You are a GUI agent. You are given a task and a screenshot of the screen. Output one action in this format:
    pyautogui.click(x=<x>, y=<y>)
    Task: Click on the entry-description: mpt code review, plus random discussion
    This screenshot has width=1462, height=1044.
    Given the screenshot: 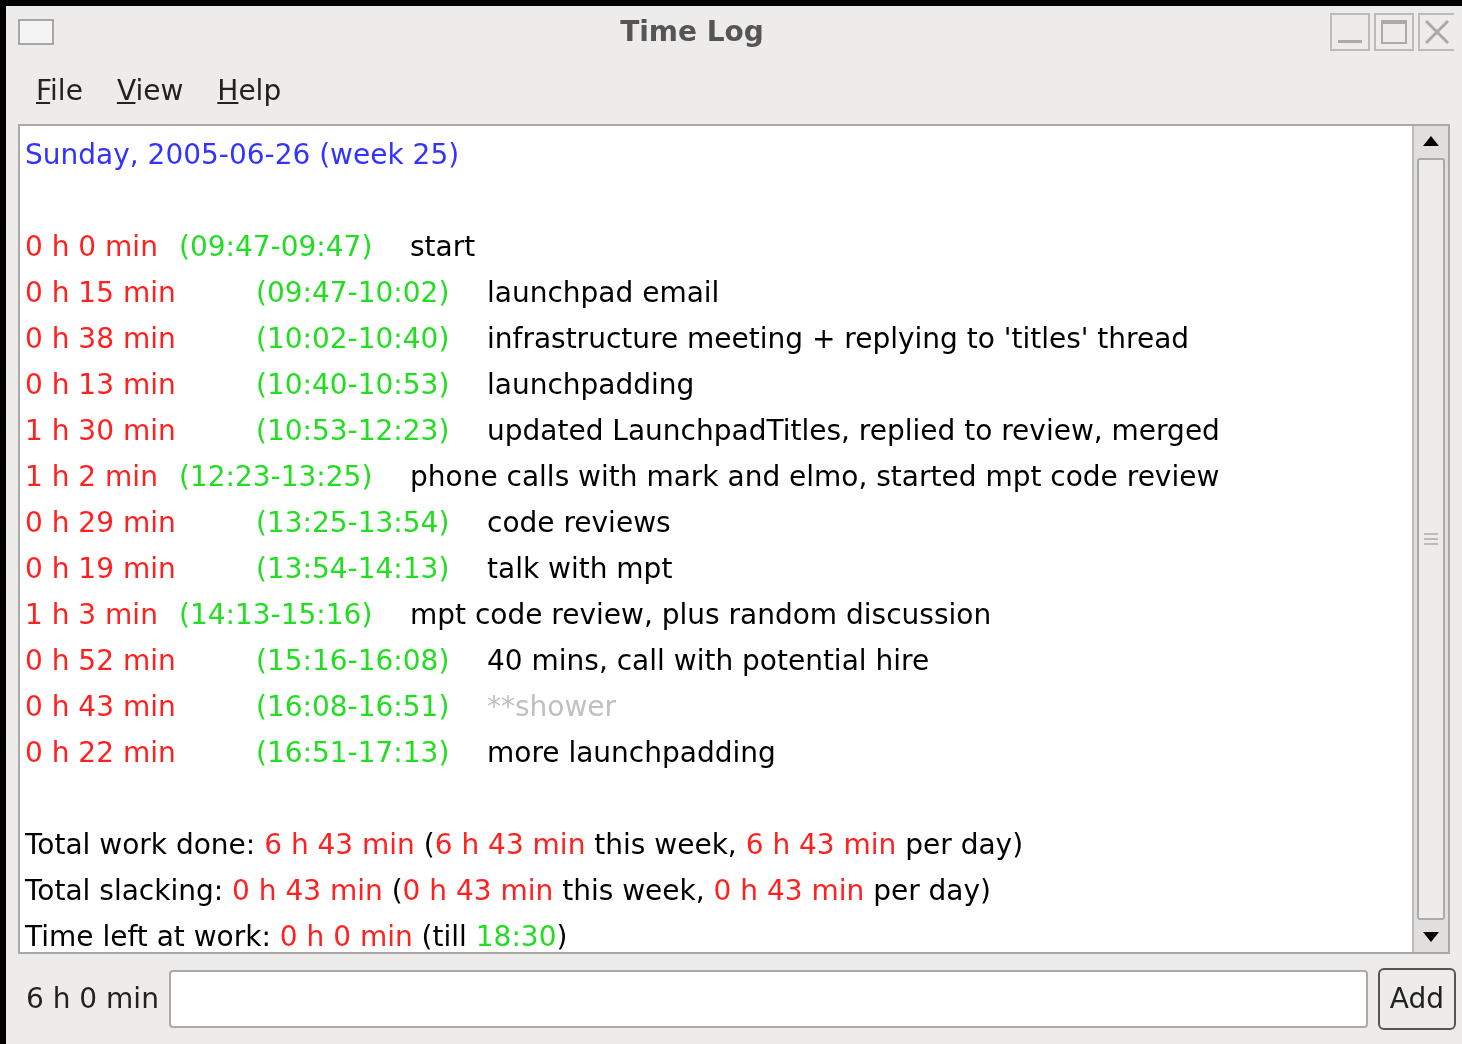 What is the action you would take?
    pyautogui.click(x=701, y=614)
    